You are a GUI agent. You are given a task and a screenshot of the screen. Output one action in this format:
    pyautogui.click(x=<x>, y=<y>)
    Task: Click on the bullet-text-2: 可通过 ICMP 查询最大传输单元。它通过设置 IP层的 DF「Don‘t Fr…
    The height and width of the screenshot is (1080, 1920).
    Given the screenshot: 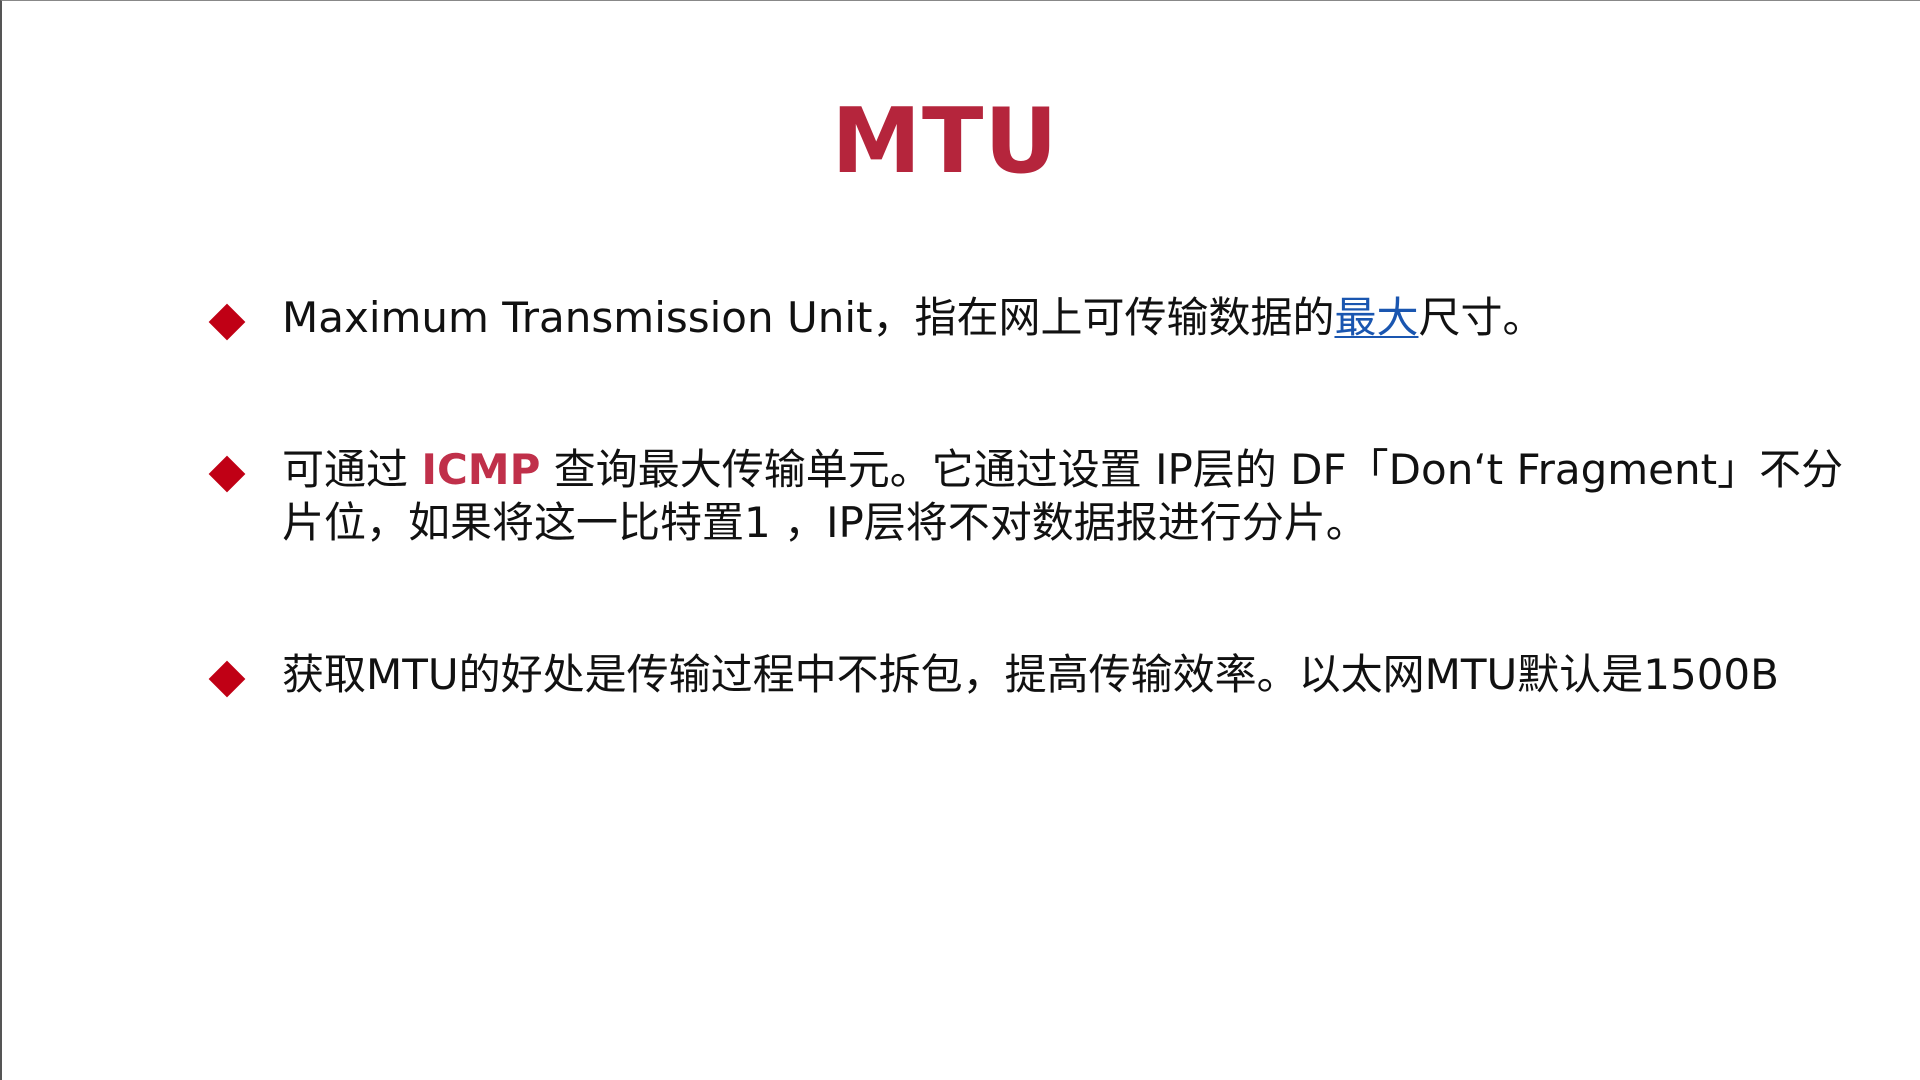 What is the action you would take?
    pyautogui.click(x=1082, y=496)
    